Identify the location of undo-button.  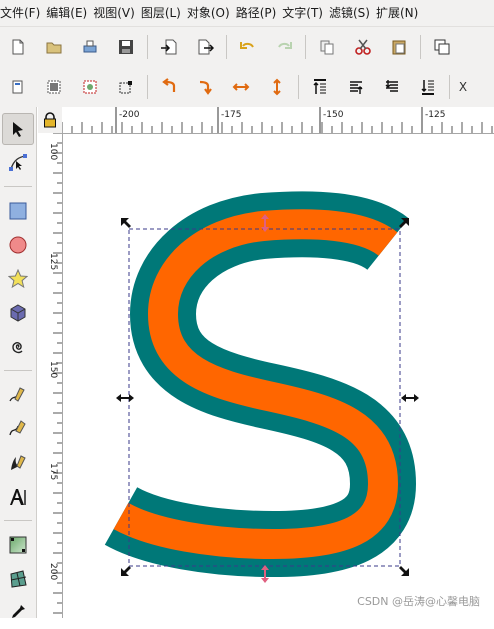
(248, 47).